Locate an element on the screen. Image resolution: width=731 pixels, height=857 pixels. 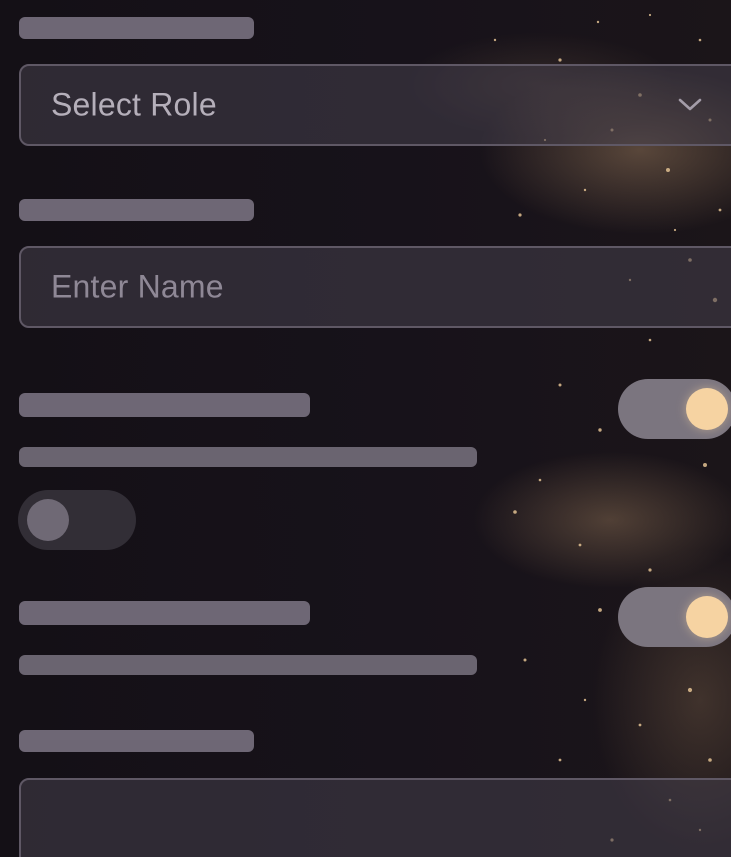
setting-three-title-placeholder is located at coordinates (164, 613).